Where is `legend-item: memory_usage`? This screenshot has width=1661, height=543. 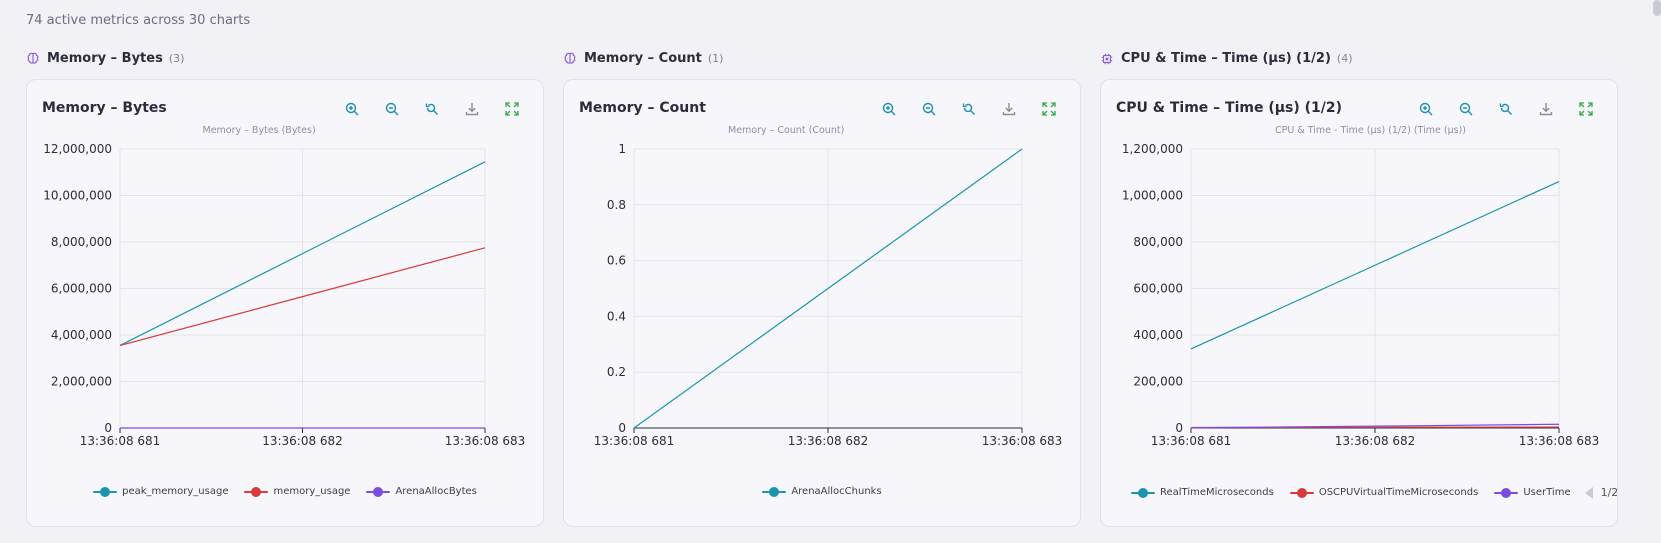
legend-item: memory_usage is located at coordinates (297, 491).